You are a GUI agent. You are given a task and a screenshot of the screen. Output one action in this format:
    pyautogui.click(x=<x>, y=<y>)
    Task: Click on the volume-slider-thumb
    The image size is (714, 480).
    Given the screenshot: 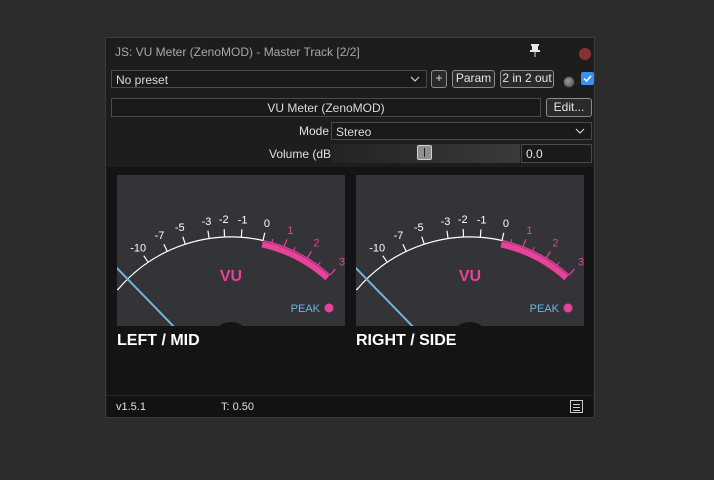 What is the action you would take?
    pyautogui.click(x=424, y=152)
    